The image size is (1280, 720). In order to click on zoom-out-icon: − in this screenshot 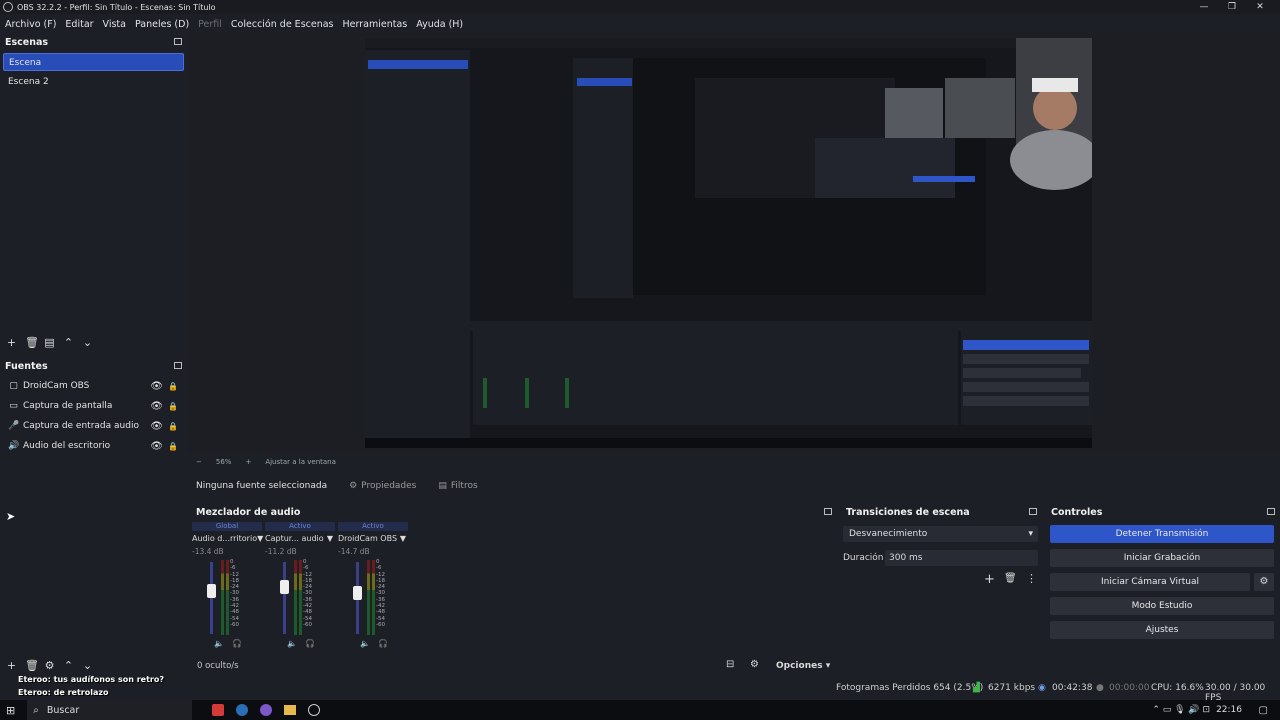, I will do `click(199, 462)`.